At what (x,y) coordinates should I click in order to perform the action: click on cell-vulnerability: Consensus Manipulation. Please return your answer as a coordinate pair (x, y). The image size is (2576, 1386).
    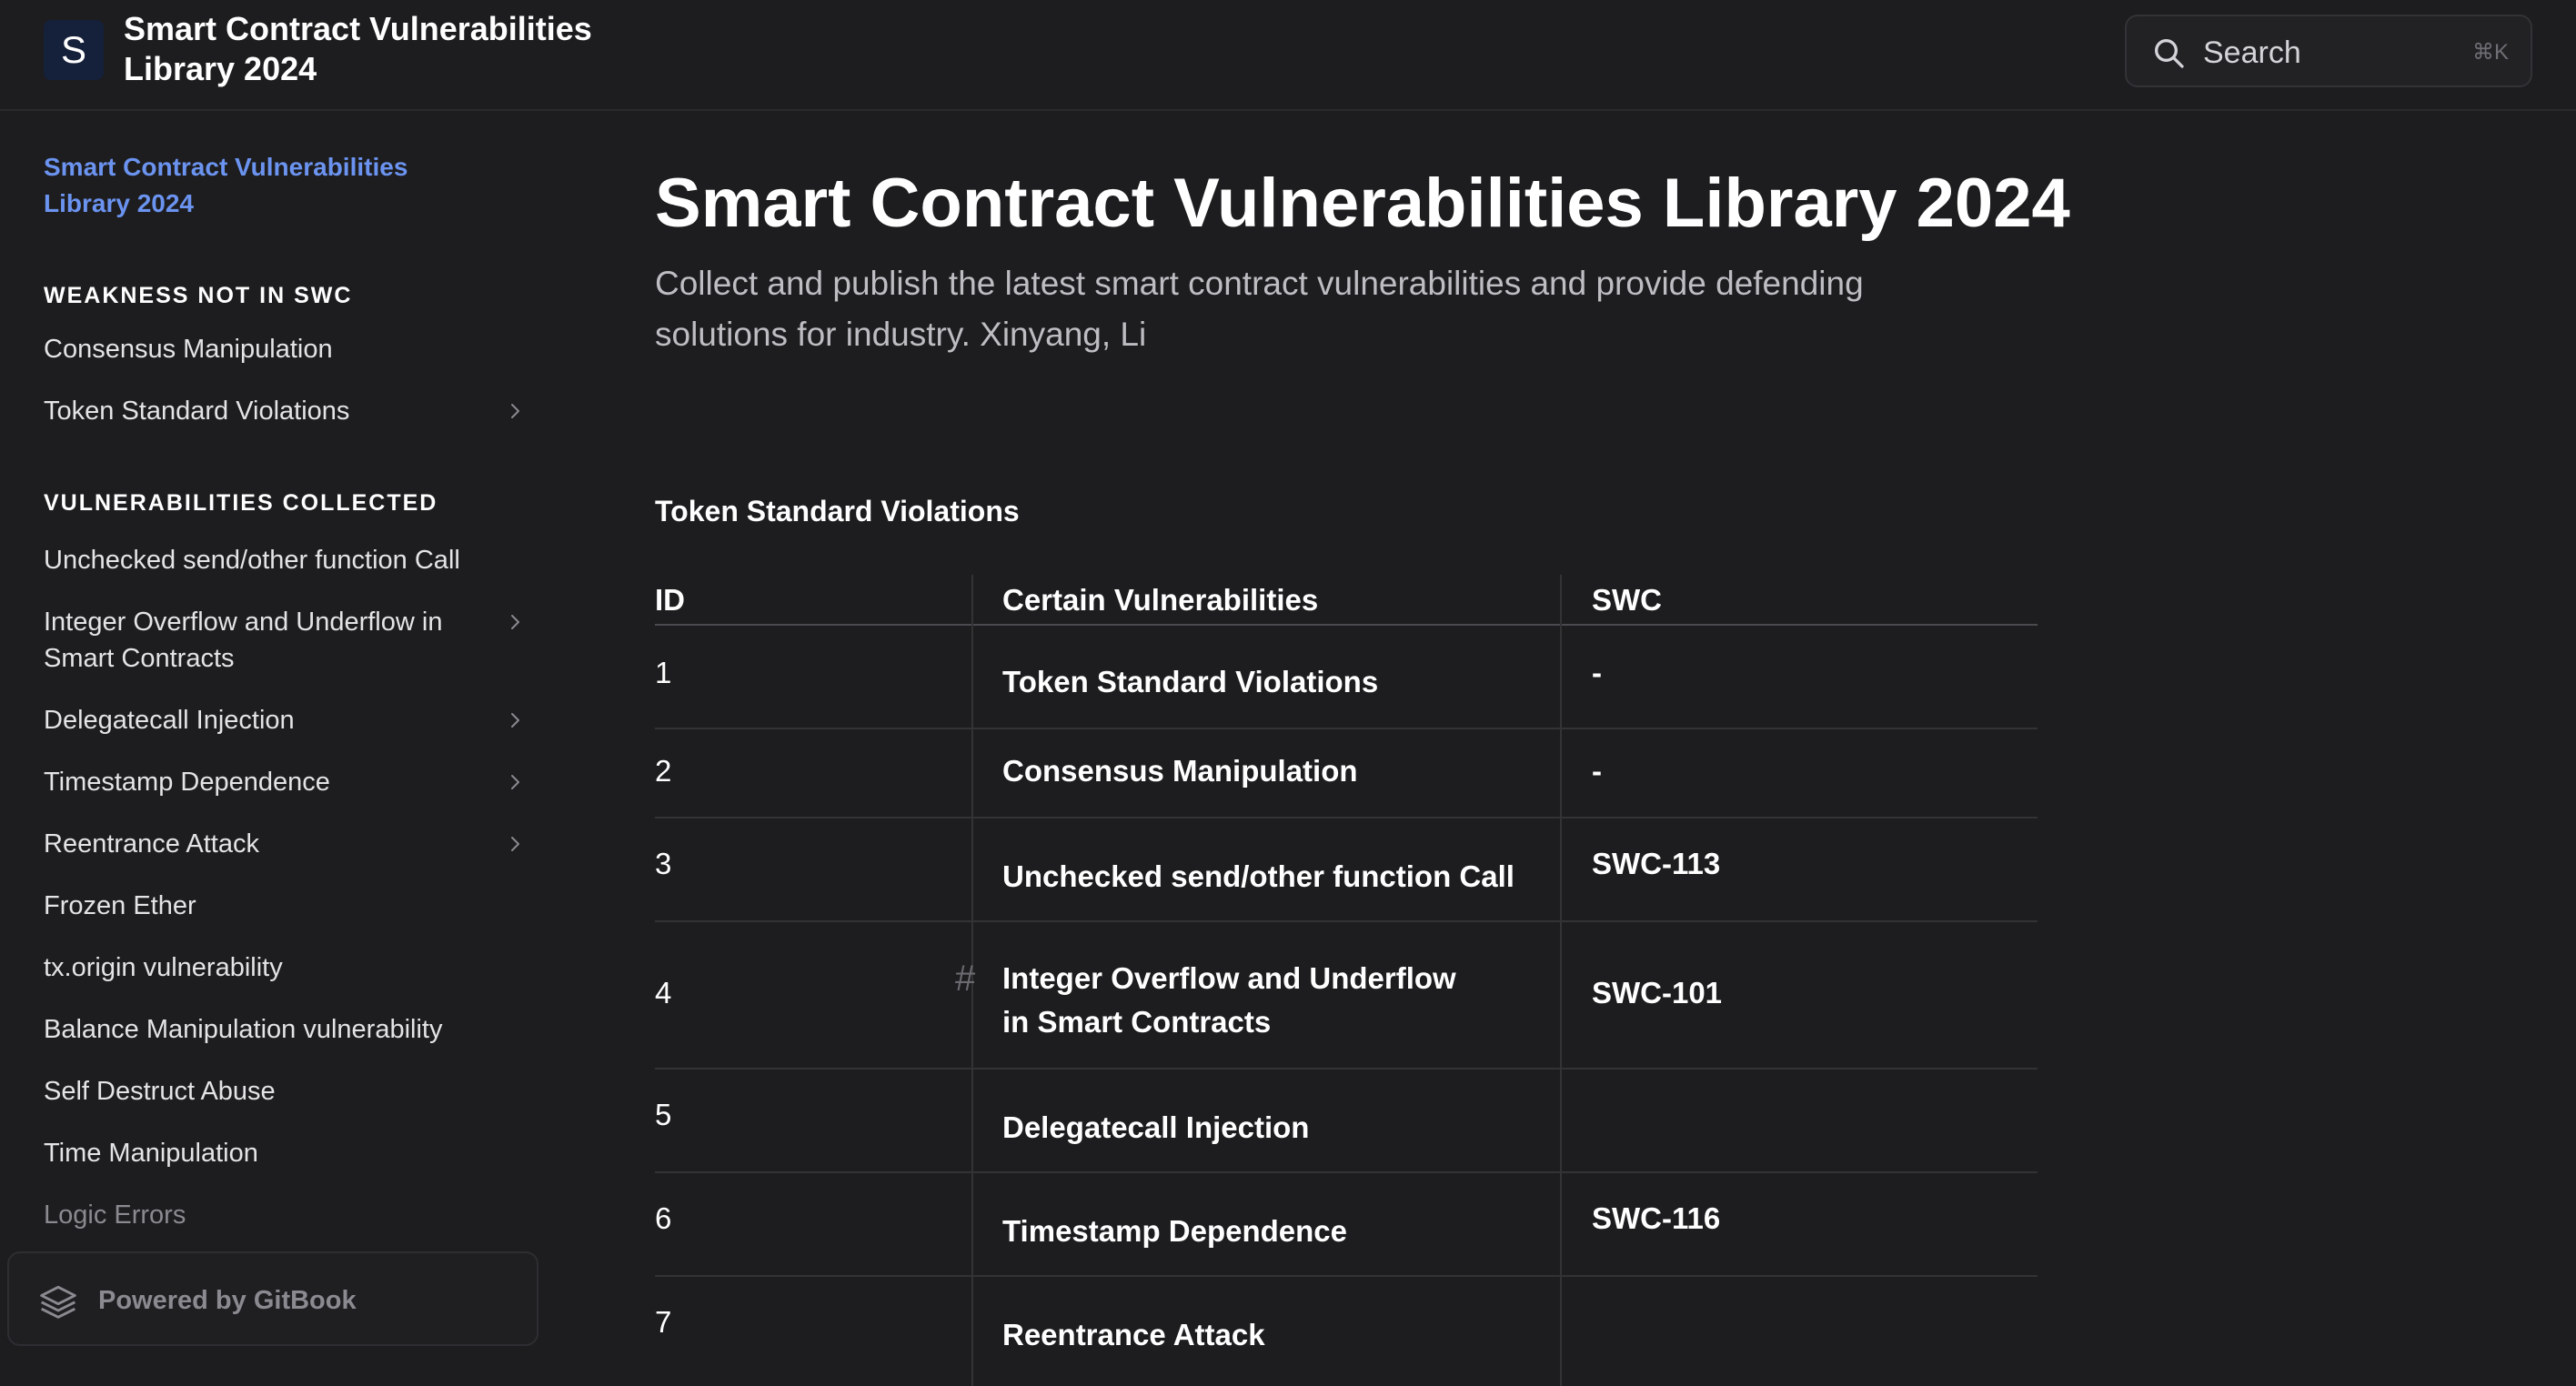
    Looking at the image, I should click on (1180, 771).